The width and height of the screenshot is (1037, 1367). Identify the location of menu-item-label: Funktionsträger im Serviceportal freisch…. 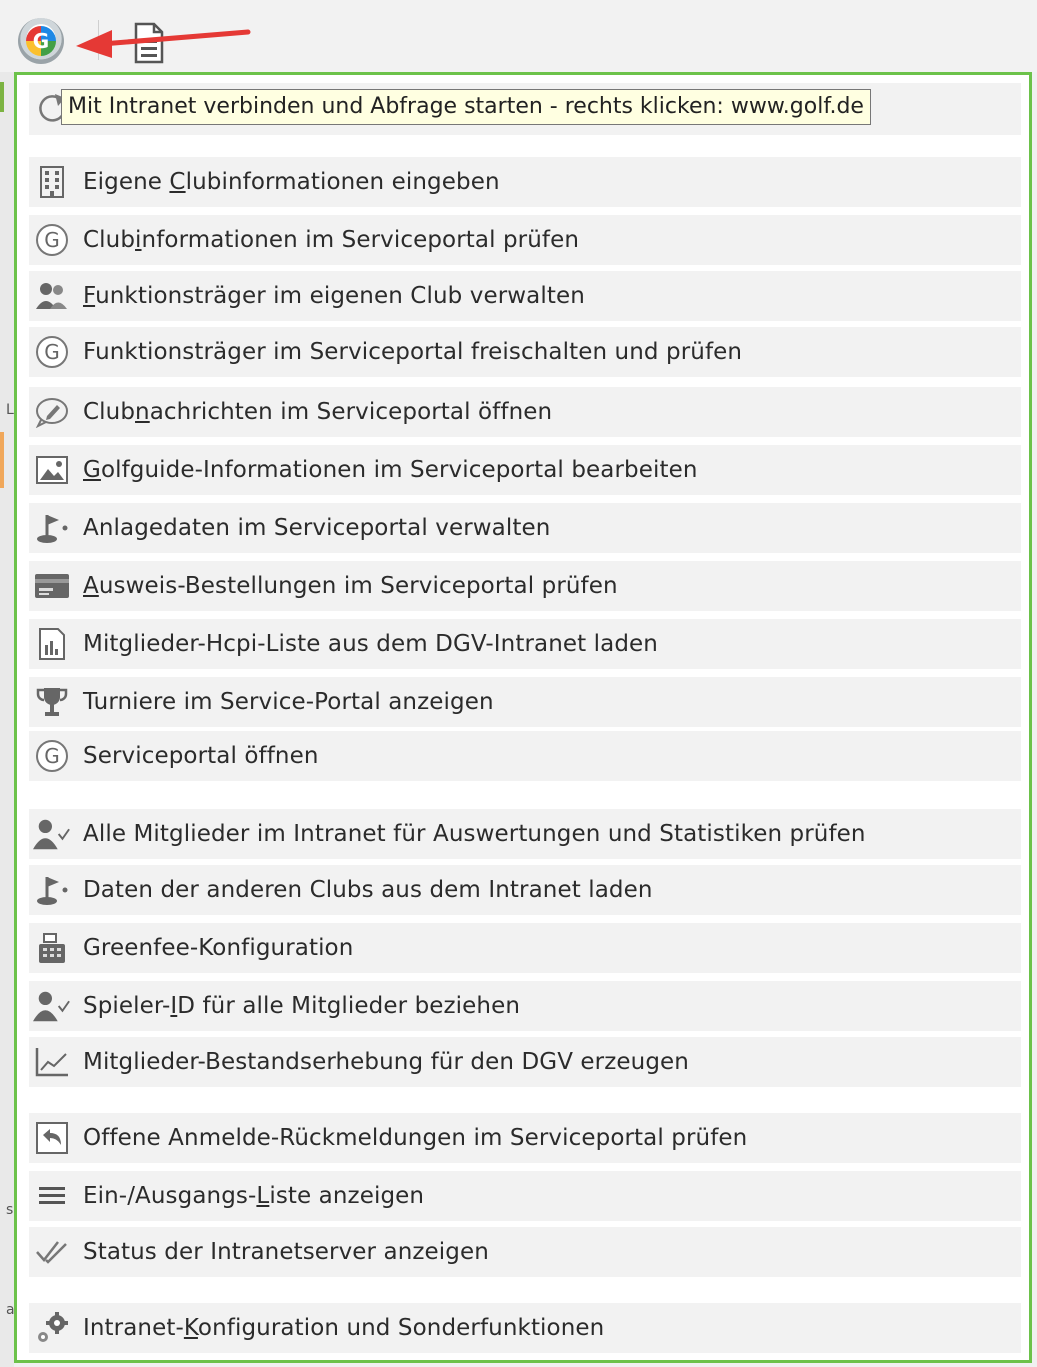
(412, 352).